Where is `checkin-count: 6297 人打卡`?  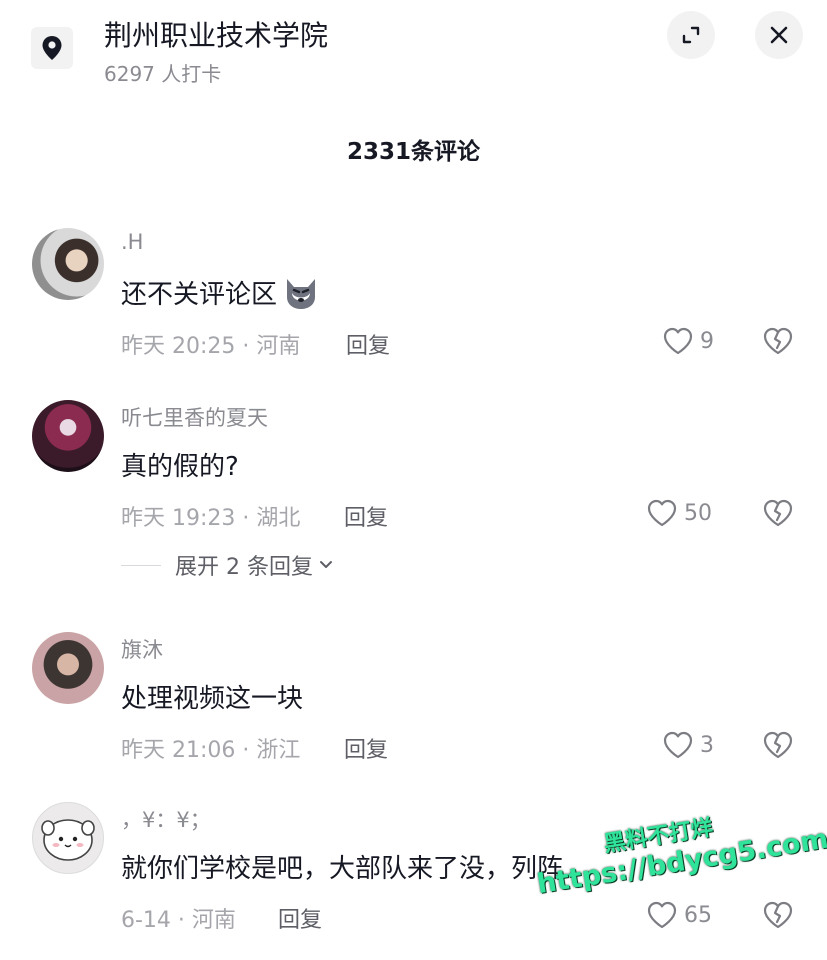
checkin-count: 6297 人打卡 is located at coordinates (163, 74).